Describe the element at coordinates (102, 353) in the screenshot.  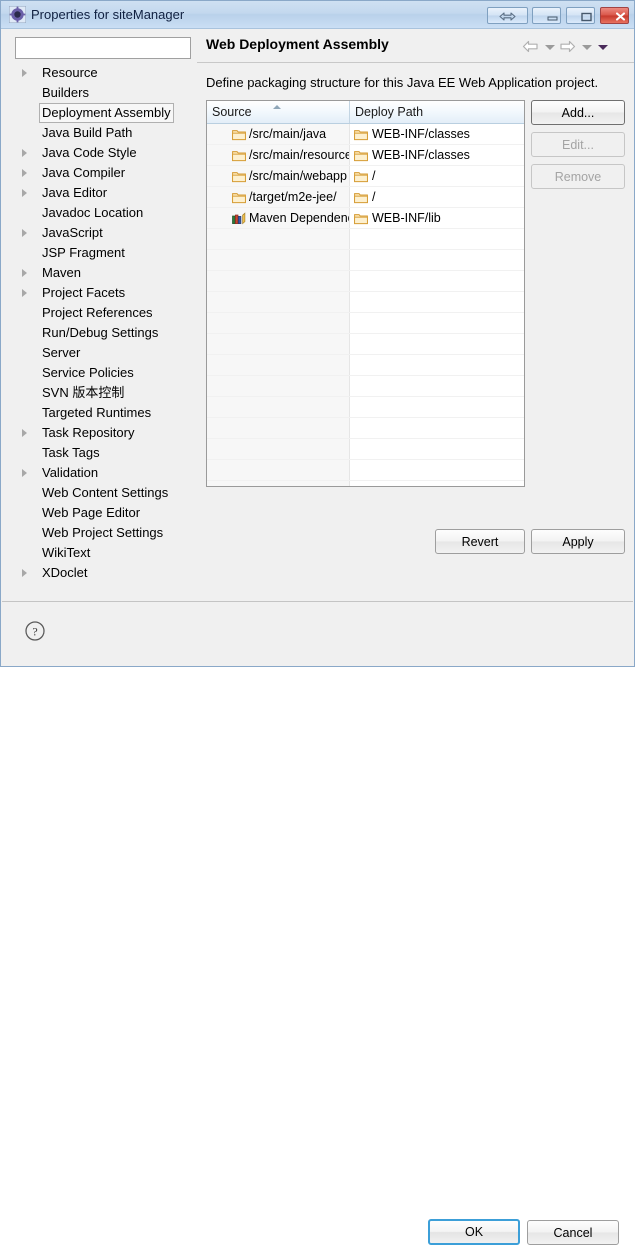
I see `sidebar-item-server: Server` at that location.